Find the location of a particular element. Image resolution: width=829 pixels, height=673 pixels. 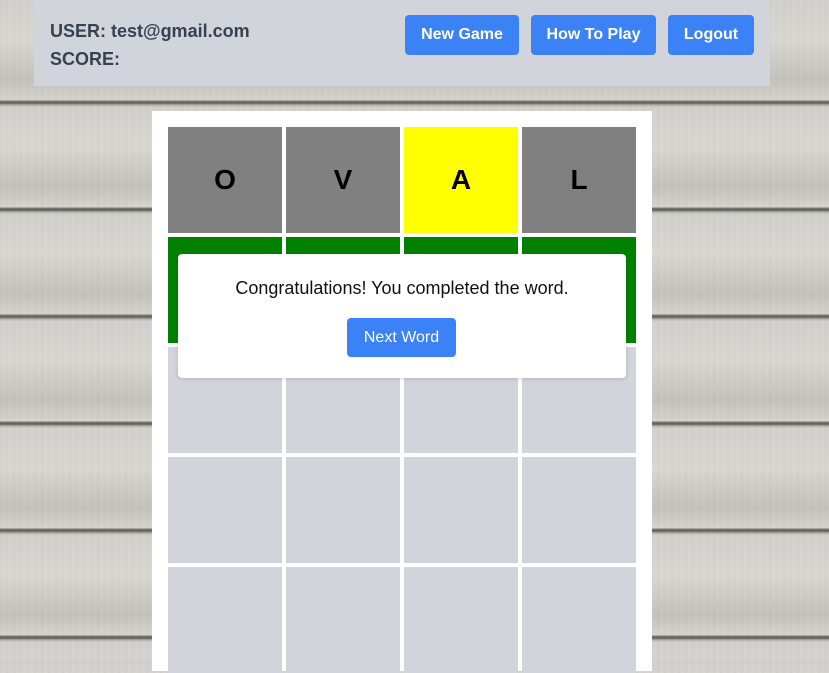

how-to-play-button: How To Play is located at coordinates (593, 35).